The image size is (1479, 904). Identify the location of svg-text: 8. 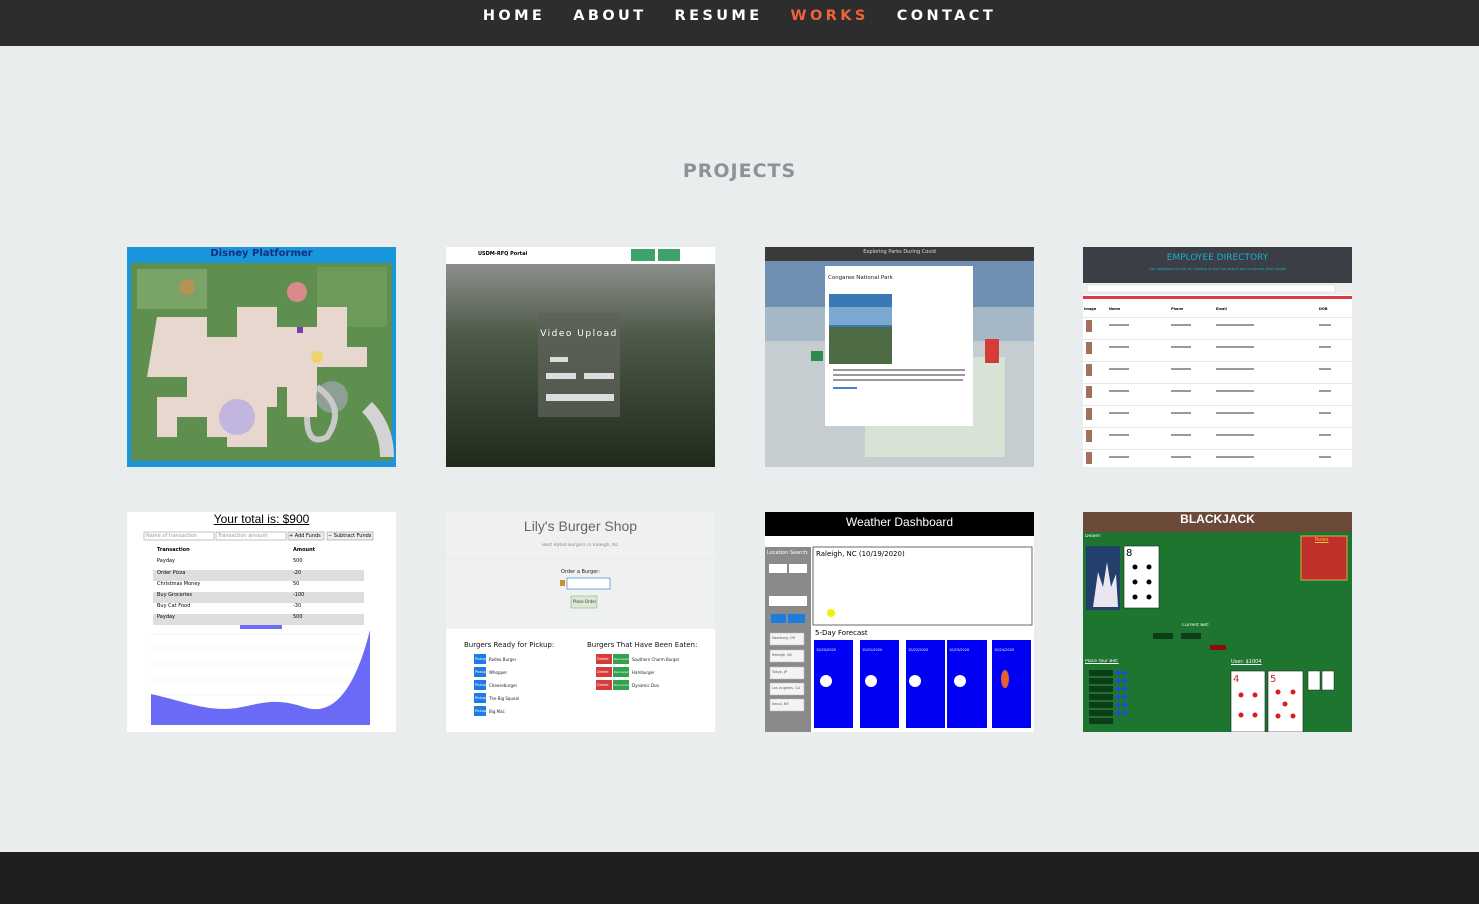
(1129, 553).